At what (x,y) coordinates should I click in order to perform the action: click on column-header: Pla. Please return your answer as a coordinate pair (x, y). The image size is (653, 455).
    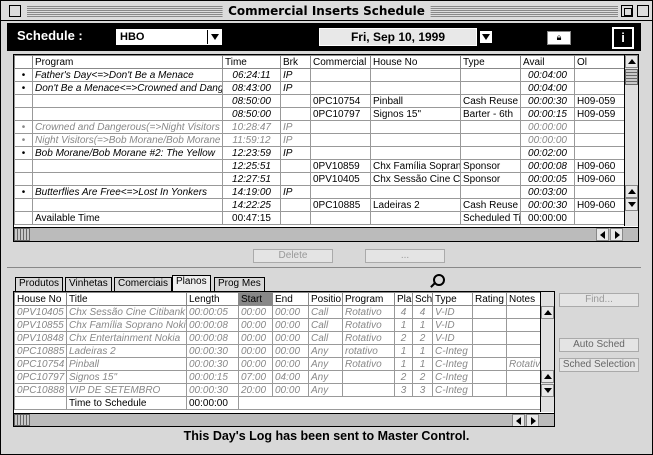
    Looking at the image, I should click on (403, 299).